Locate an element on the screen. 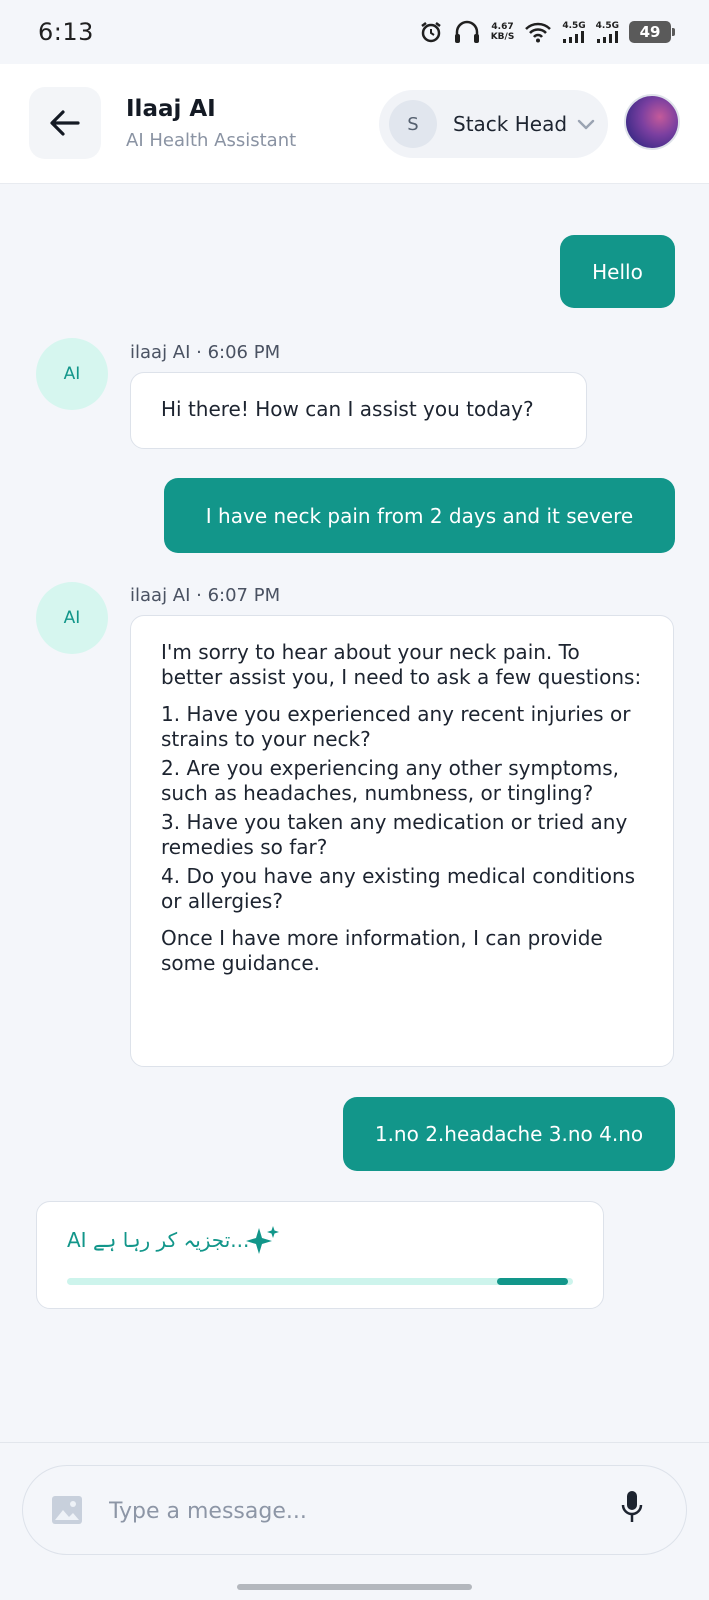 The width and height of the screenshot is (709, 1600). home-indicator is located at coordinates (354, 1587).